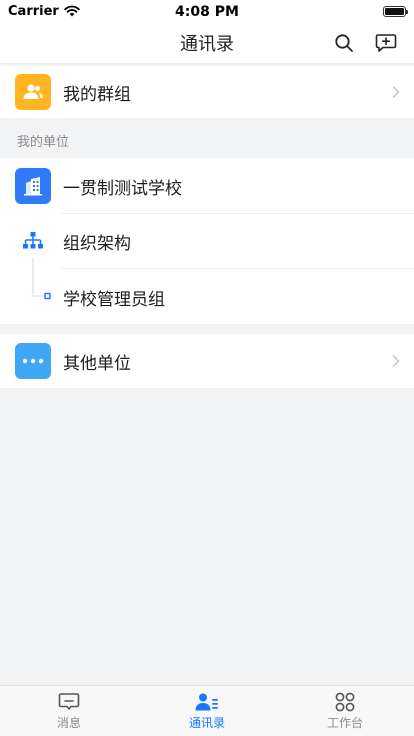 The width and height of the screenshot is (414, 736). I want to click on building-icon, so click(33, 186).